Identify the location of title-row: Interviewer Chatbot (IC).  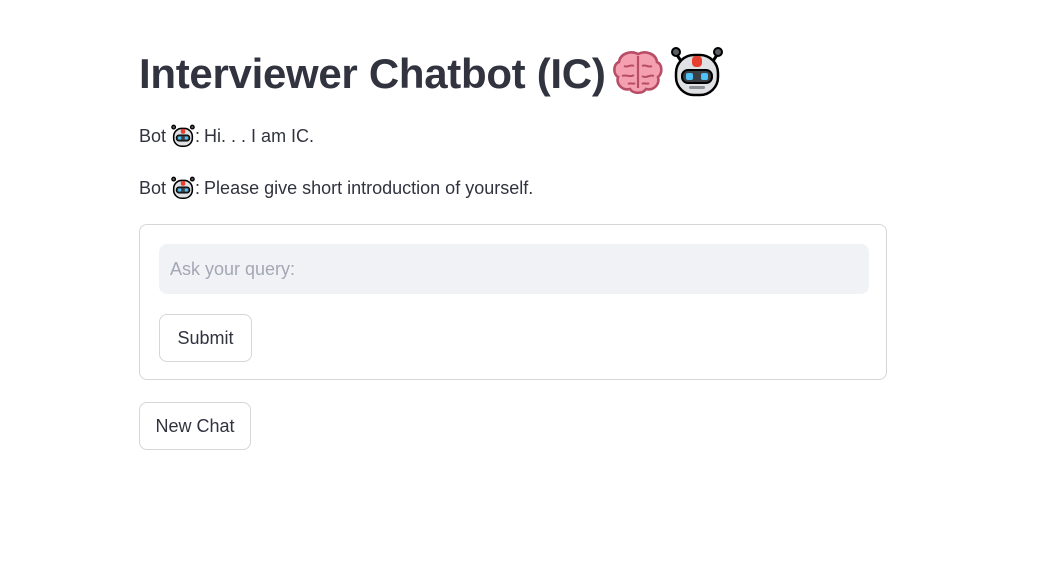
(431, 74).